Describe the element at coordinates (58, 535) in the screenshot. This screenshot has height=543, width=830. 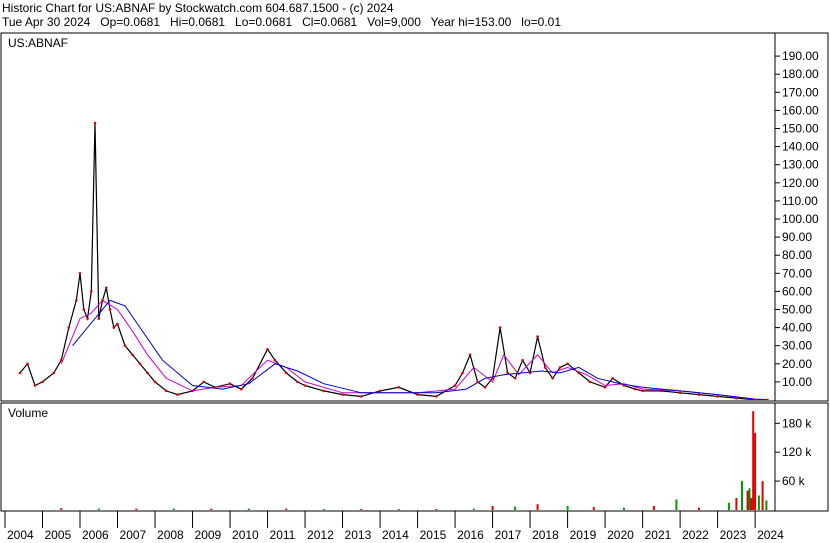
I see `year-tick-label: 2005` at that location.